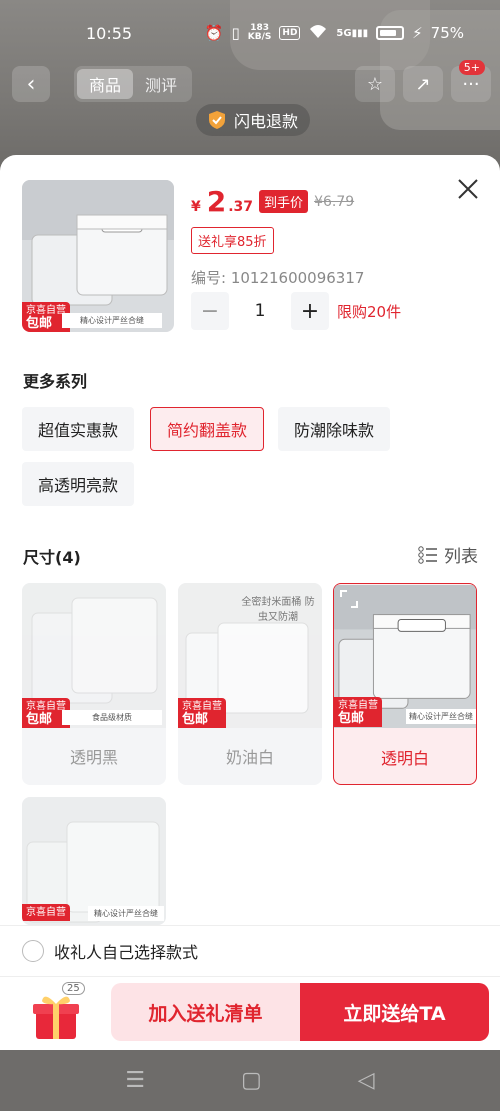  I want to click on chevron-left-icon: ‹, so click(31, 84).